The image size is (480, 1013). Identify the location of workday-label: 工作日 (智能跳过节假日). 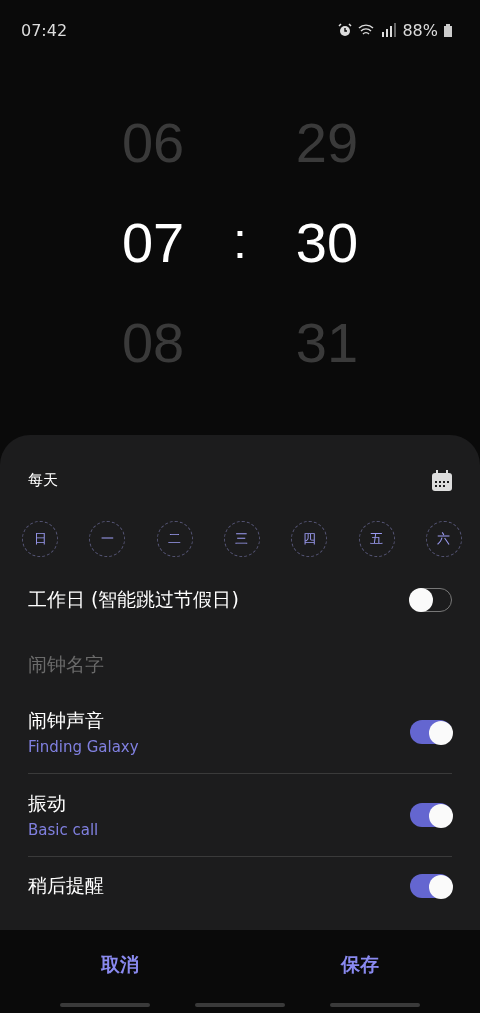
(133, 599).